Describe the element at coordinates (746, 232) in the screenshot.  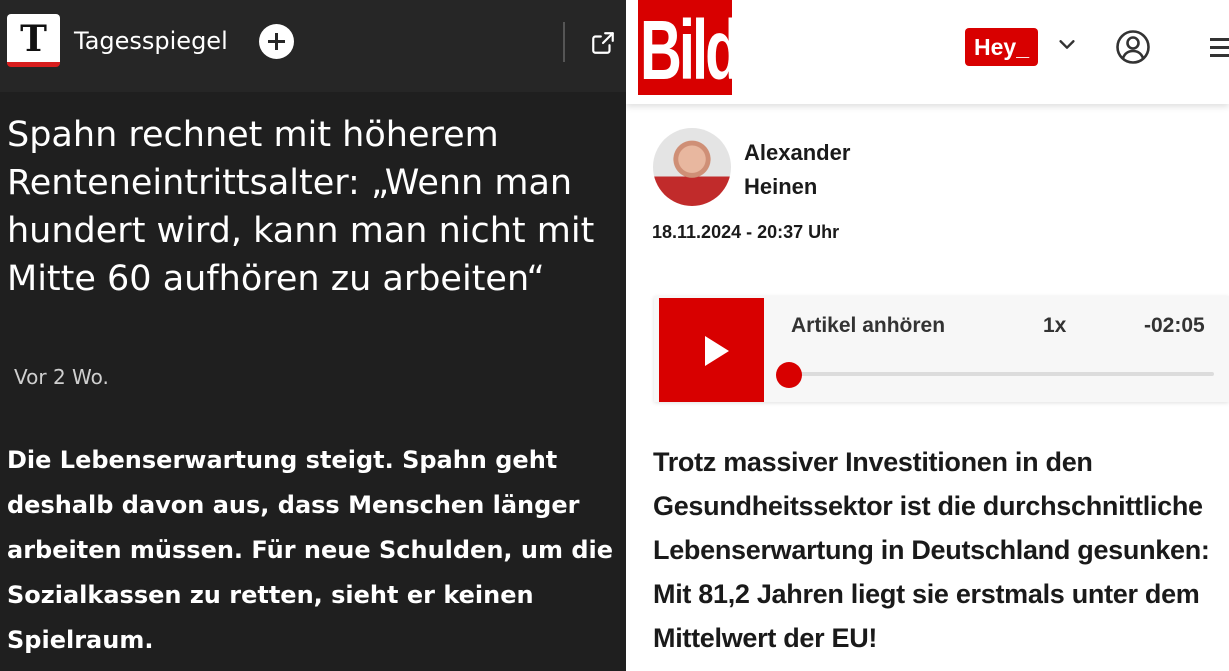
I see `article-date: 18.11.2024 - 20:37 Uhr` at that location.